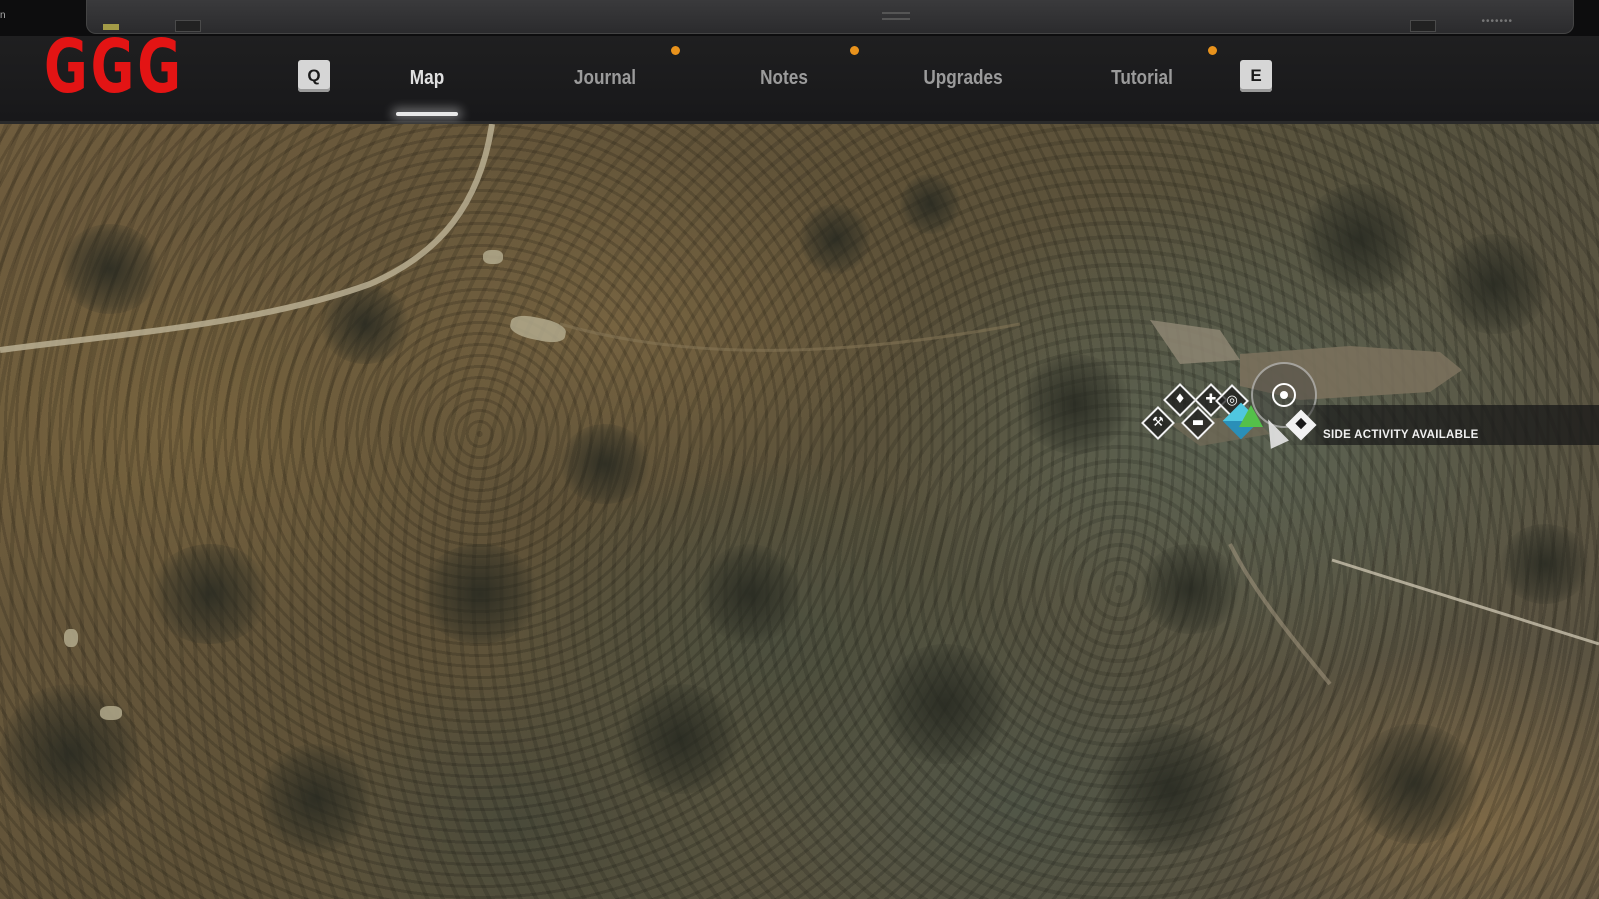  I want to click on tab-map: Map, so click(427, 78).